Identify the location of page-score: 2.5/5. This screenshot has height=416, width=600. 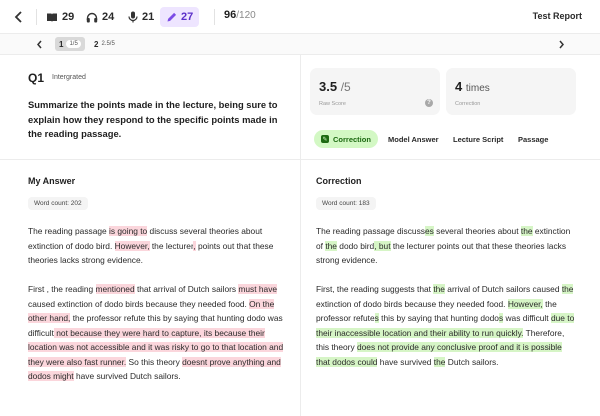
(108, 44).